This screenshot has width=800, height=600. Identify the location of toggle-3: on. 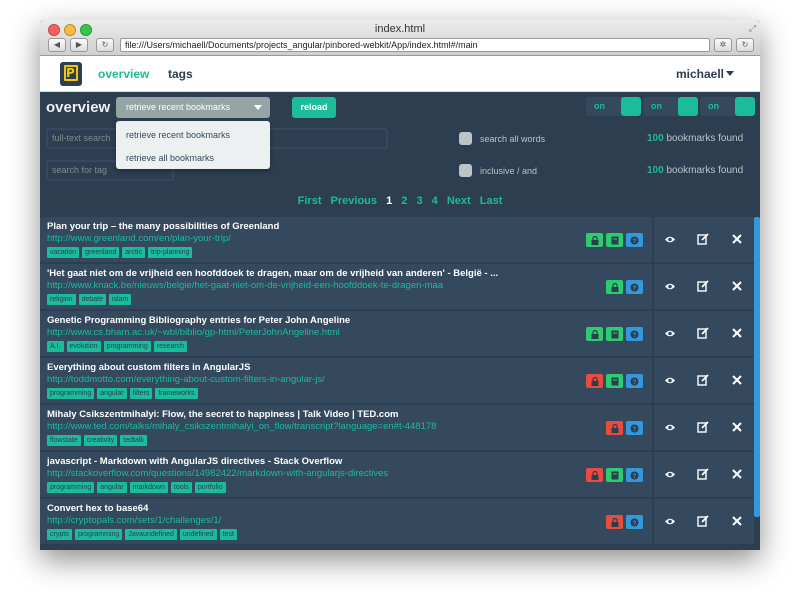
(727, 106).